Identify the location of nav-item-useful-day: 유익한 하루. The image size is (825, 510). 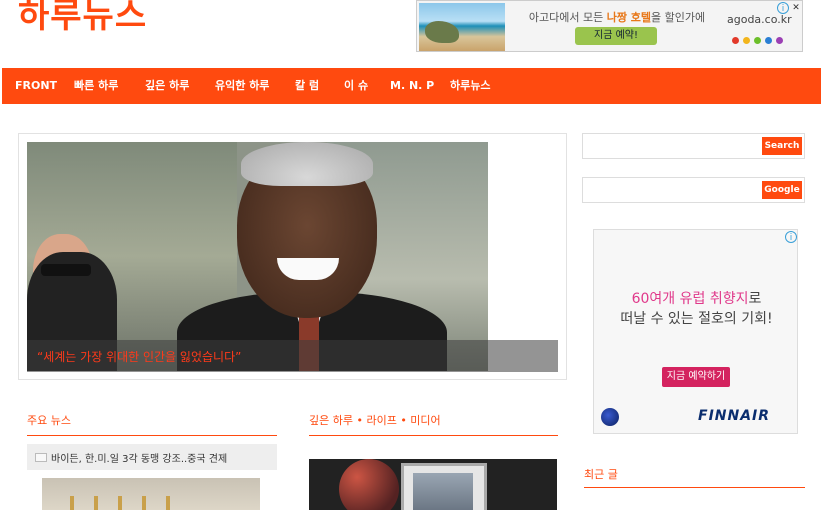
(242, 86).